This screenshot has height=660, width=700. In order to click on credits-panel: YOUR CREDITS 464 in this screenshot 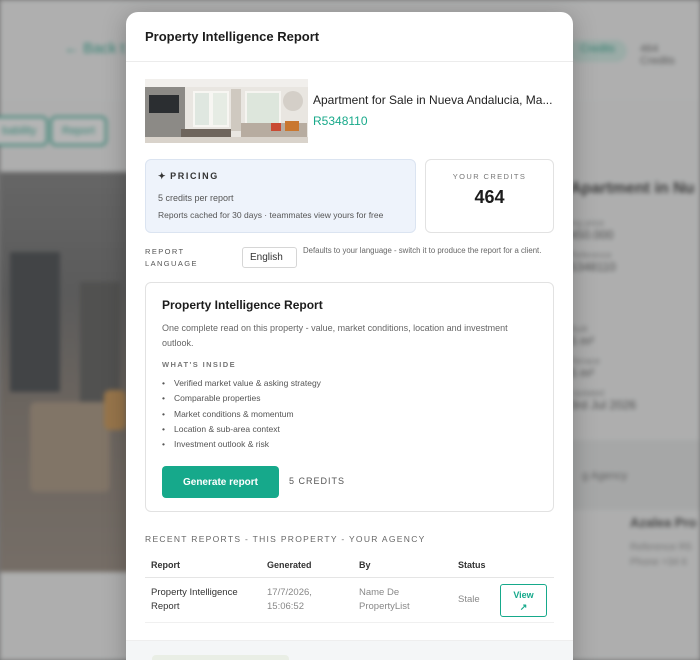, I will do `click(489, 196)`.